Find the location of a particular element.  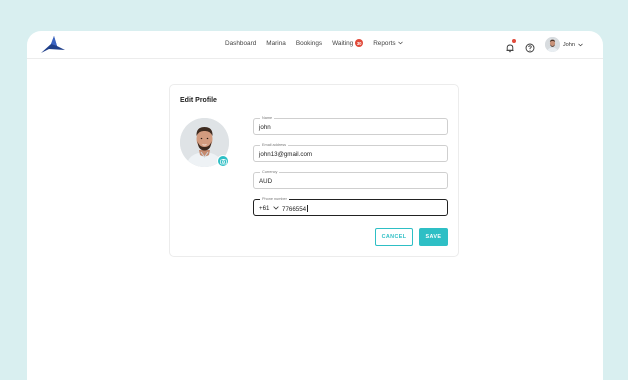

email-field: Email address john13@gmail.com is located at coordinates (350, 152).